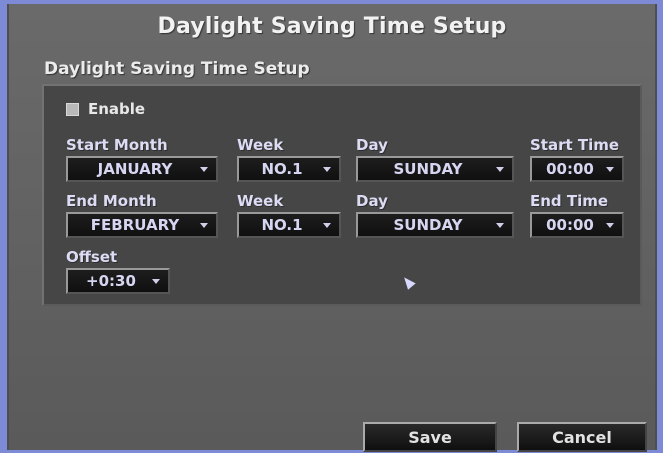 This screenshot has height=453, width=663. Describe the element at coordinates (111, 201) in the screenshot. I see `end-month-label: End Month` at that location.